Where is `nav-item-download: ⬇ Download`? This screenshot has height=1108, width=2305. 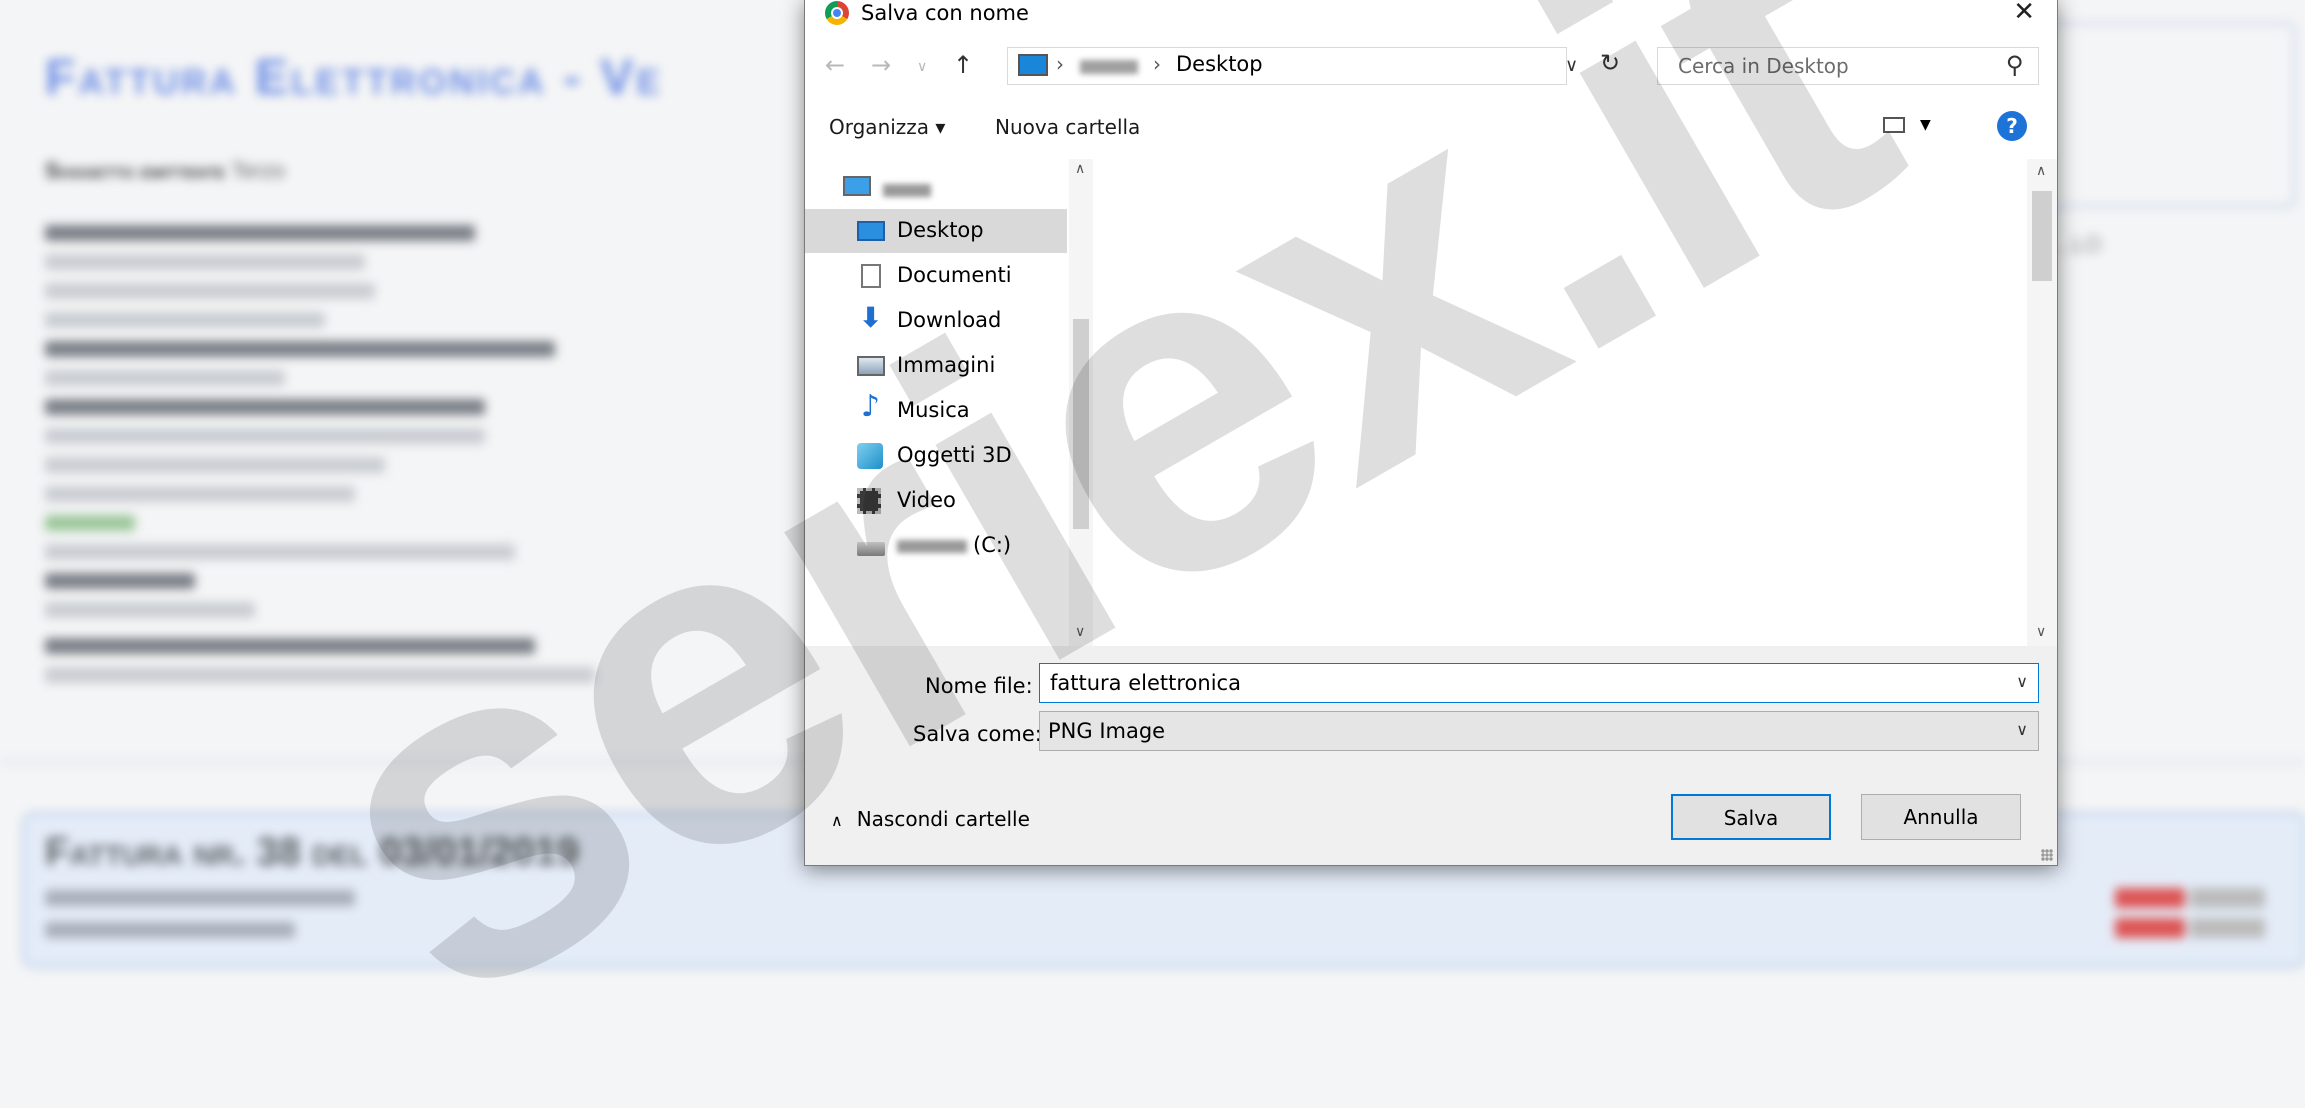 nav-item-download: ⬇ Download is located at coordinates (936, 321).